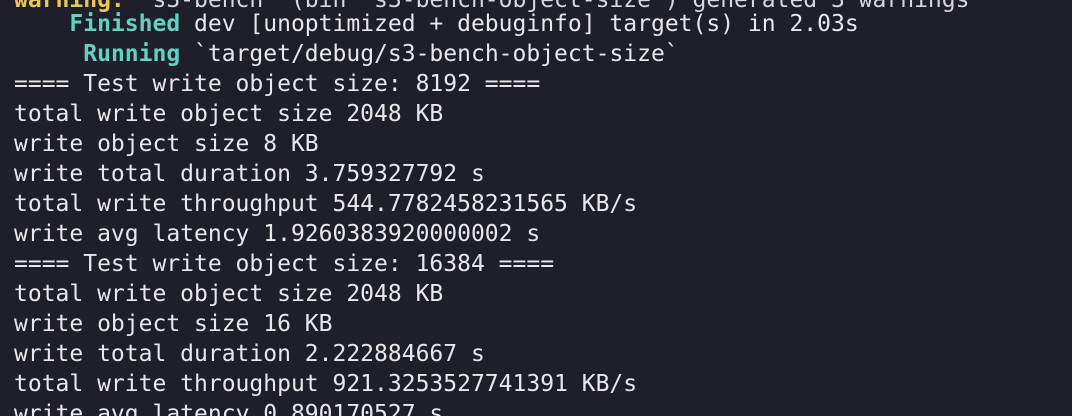  I want to click on output-line: write avg latency 0.890170527 s, so click(229, 408).